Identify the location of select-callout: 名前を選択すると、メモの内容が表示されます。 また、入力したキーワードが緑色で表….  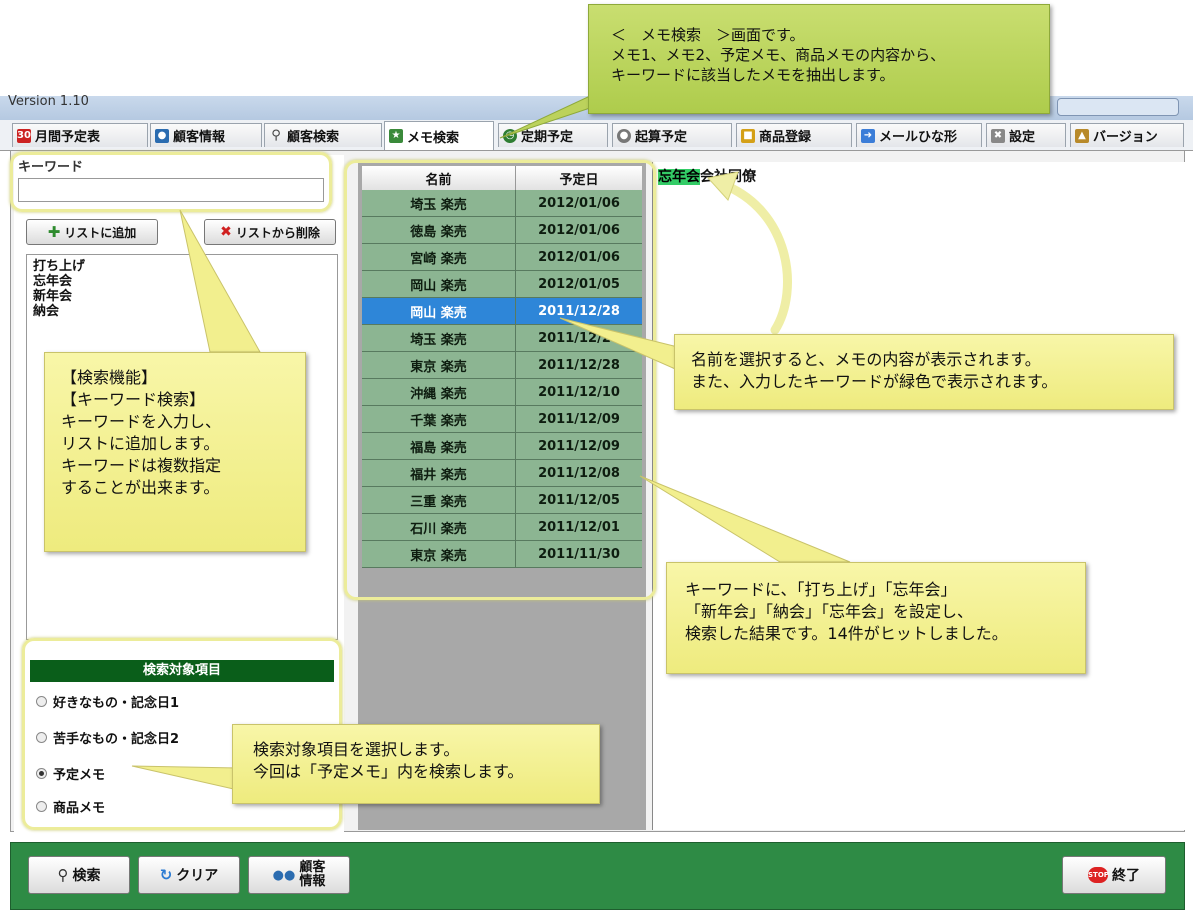
(924, 372).